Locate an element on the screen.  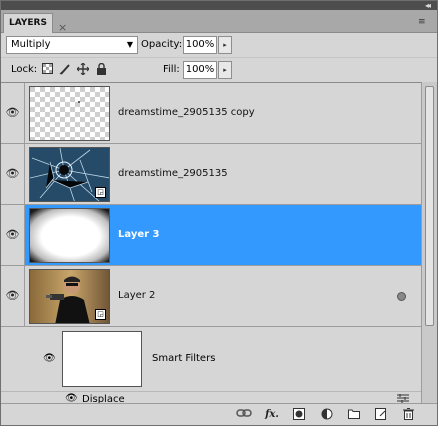
new-layer-icon is located at coordinates (381, 415).